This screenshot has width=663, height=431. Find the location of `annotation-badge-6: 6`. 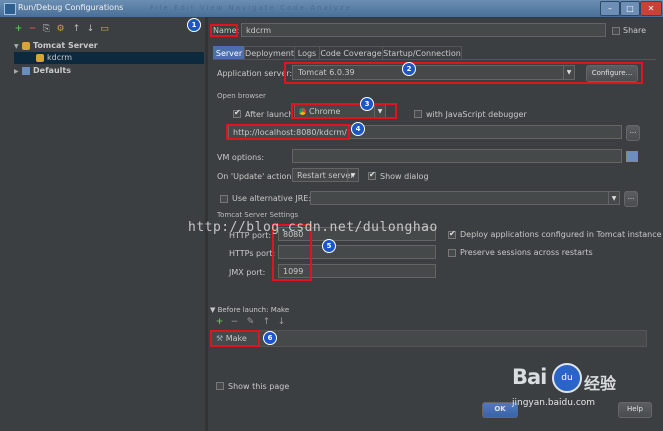

annotation-badge-6: 6 is located at coordinates (270, 338).